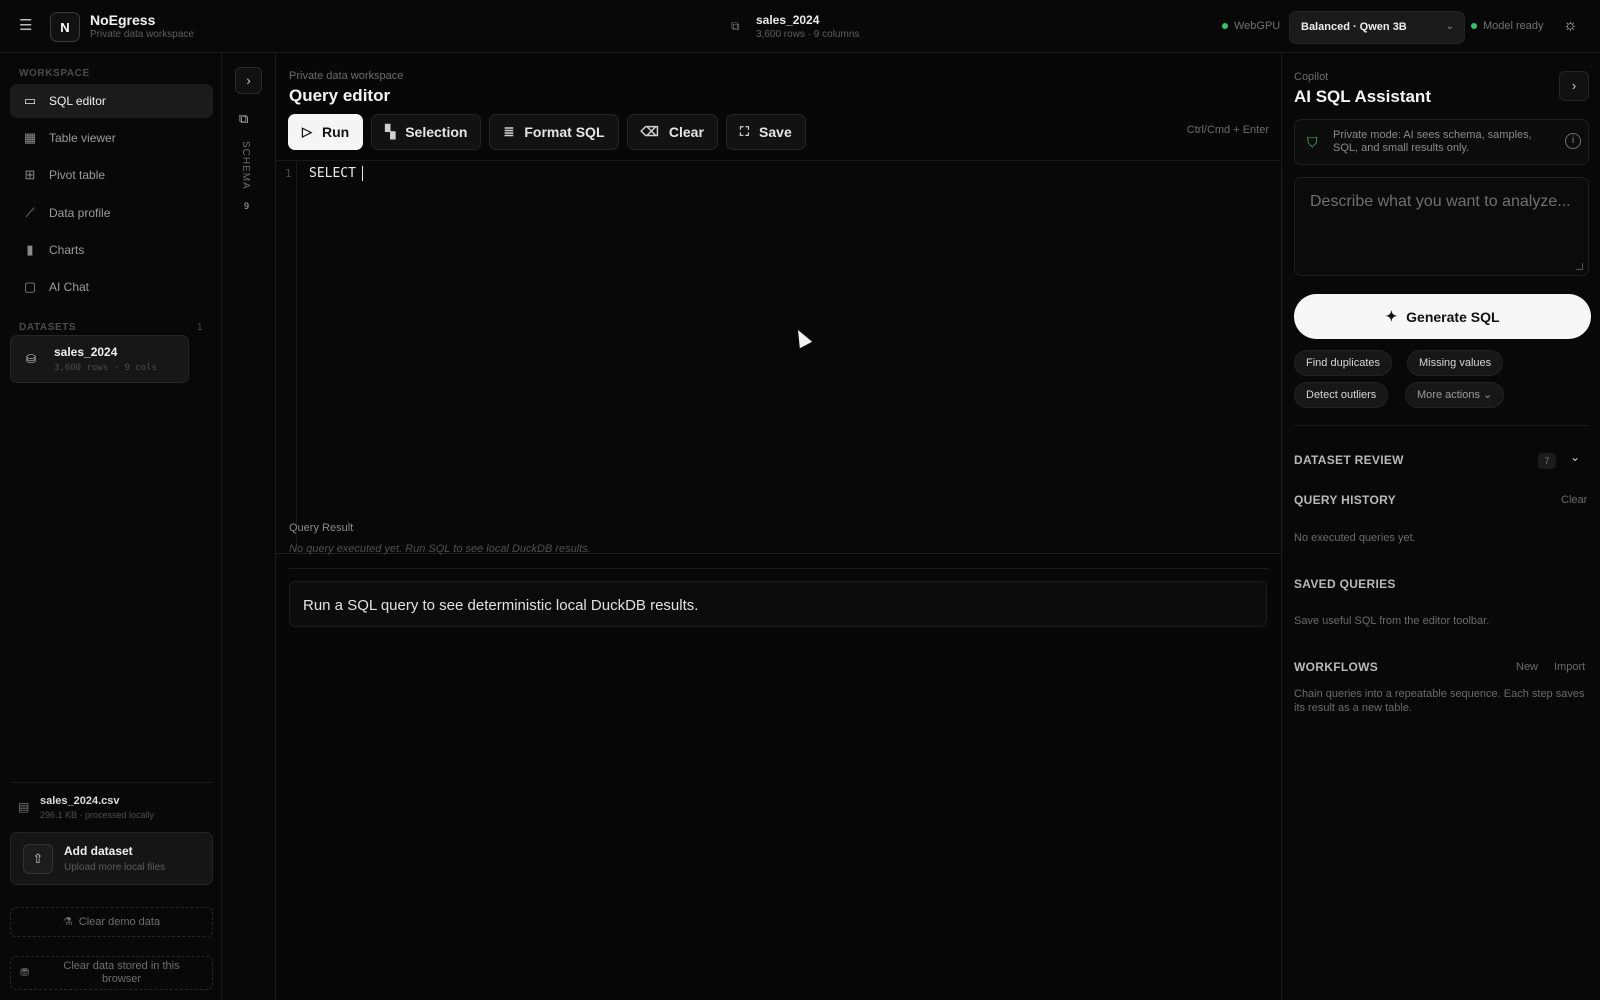 The image size is (1600, 1000). I want to click on run-selection-button: ▚ Selection, so click(426, 132).